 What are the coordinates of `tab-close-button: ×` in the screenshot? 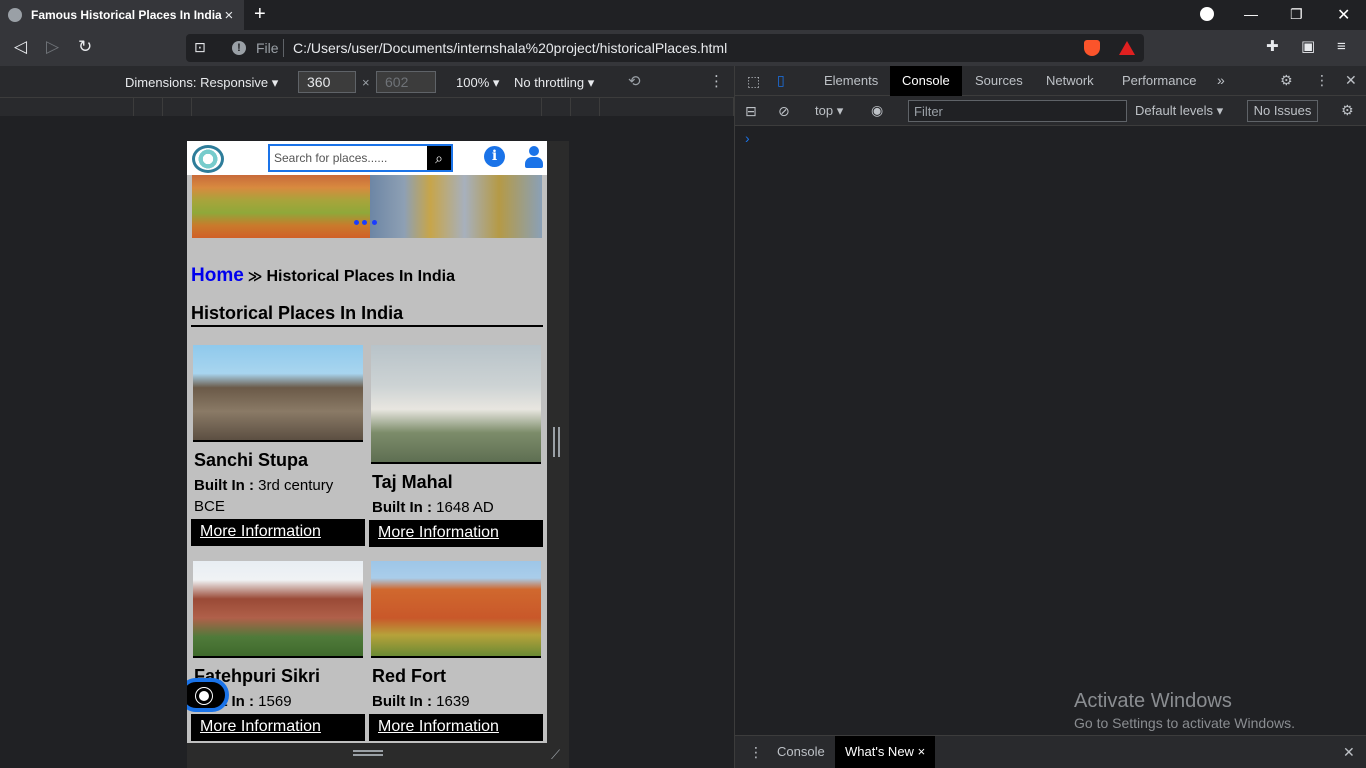 It's located at (229, 15).